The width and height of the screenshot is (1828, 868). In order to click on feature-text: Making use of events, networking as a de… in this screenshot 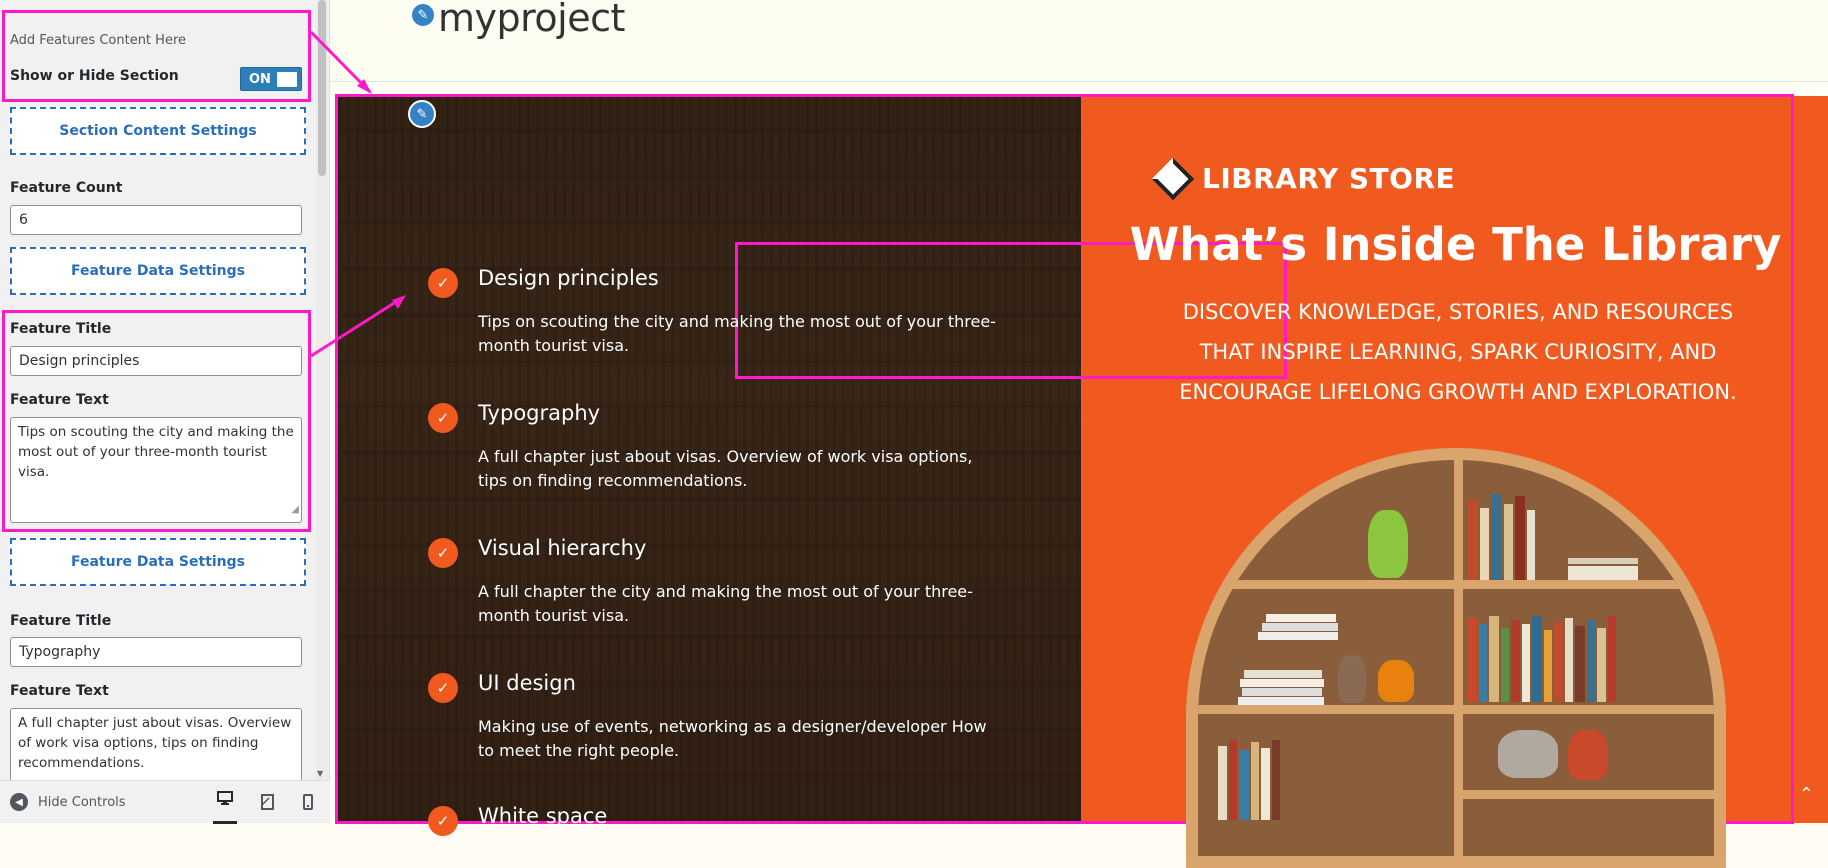, I will do `click(732, 738)`.